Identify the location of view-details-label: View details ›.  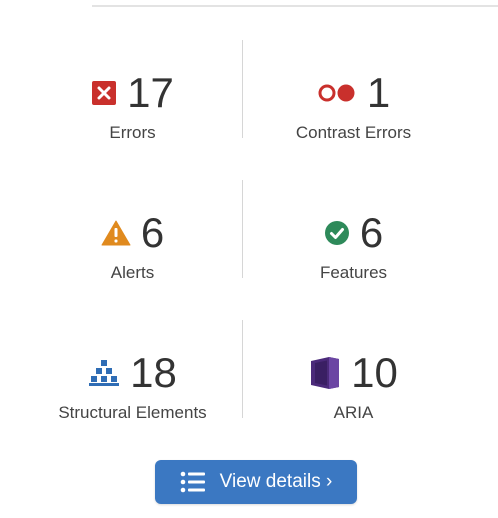
(276, 481).